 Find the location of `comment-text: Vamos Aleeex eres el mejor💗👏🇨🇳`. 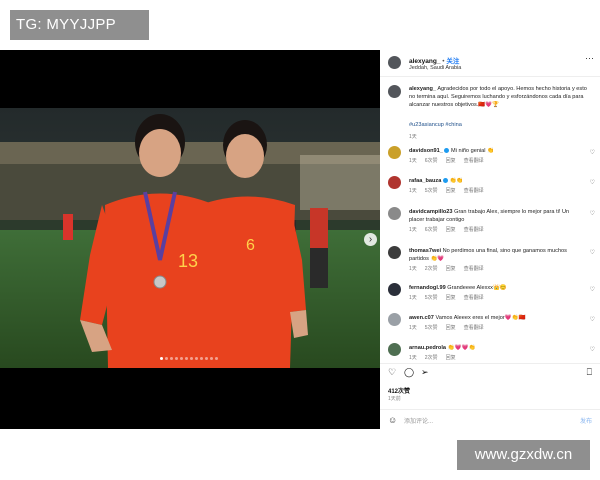

comment-text: Vamos Aleeex eres el mejor💗👏🇨🇳 is located at coordinates (480, 318).